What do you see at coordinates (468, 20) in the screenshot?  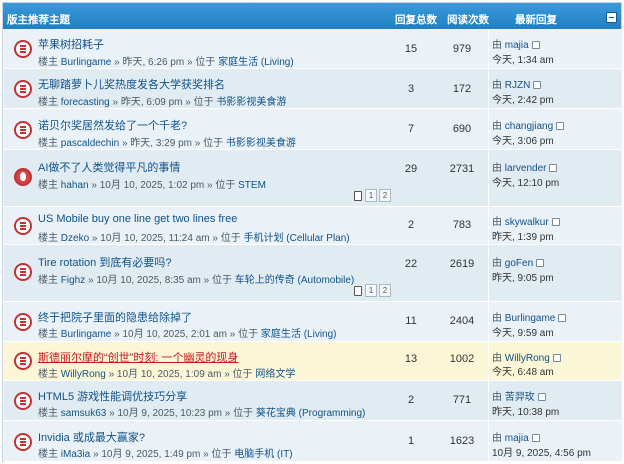 I see `header-views: 阅读次数` at bounding box center [468, 20].